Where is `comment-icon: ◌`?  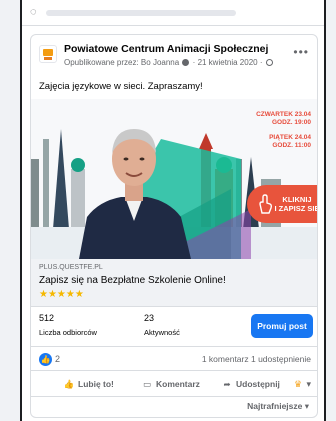
comment-icon: ◌ is located at coordinates (33, 12).